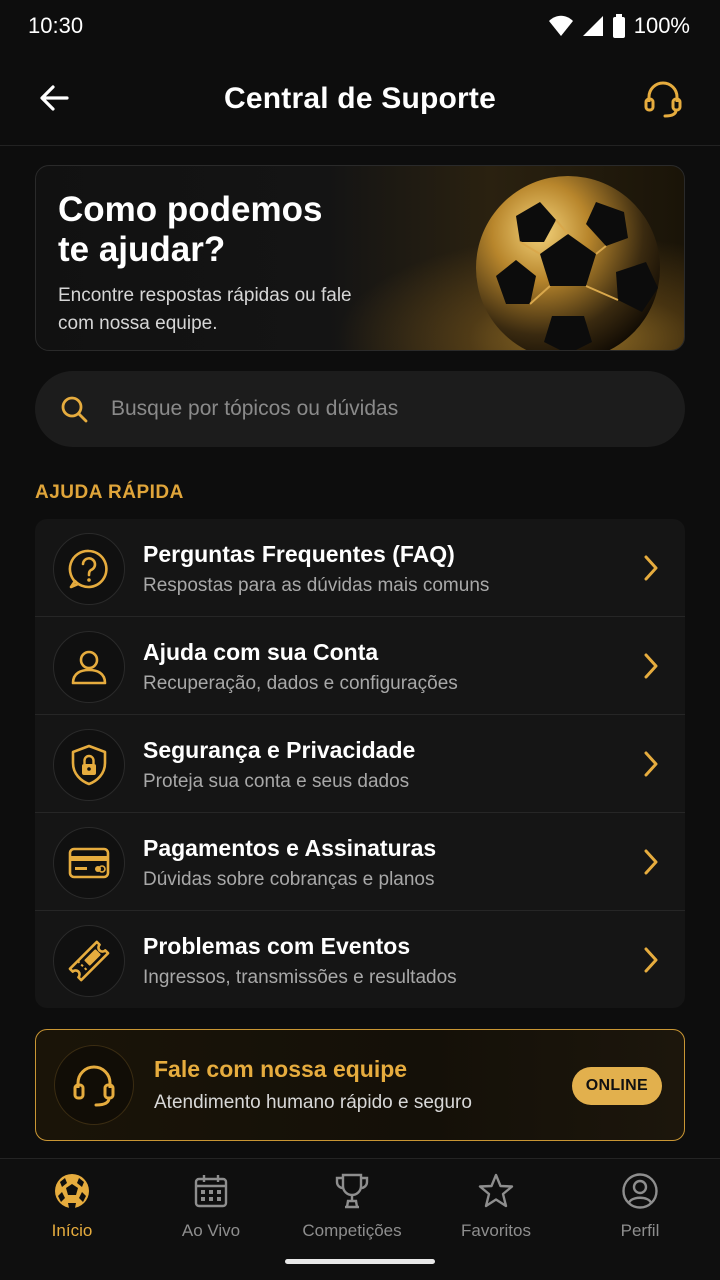 The width and height of the screenshot is (720, 1280). What do you see at coordinates (276, 781) in the screenshot?
I see `list-item-subtitle: Proteja sua conta e seus dados` at bounding box center [276, 781].